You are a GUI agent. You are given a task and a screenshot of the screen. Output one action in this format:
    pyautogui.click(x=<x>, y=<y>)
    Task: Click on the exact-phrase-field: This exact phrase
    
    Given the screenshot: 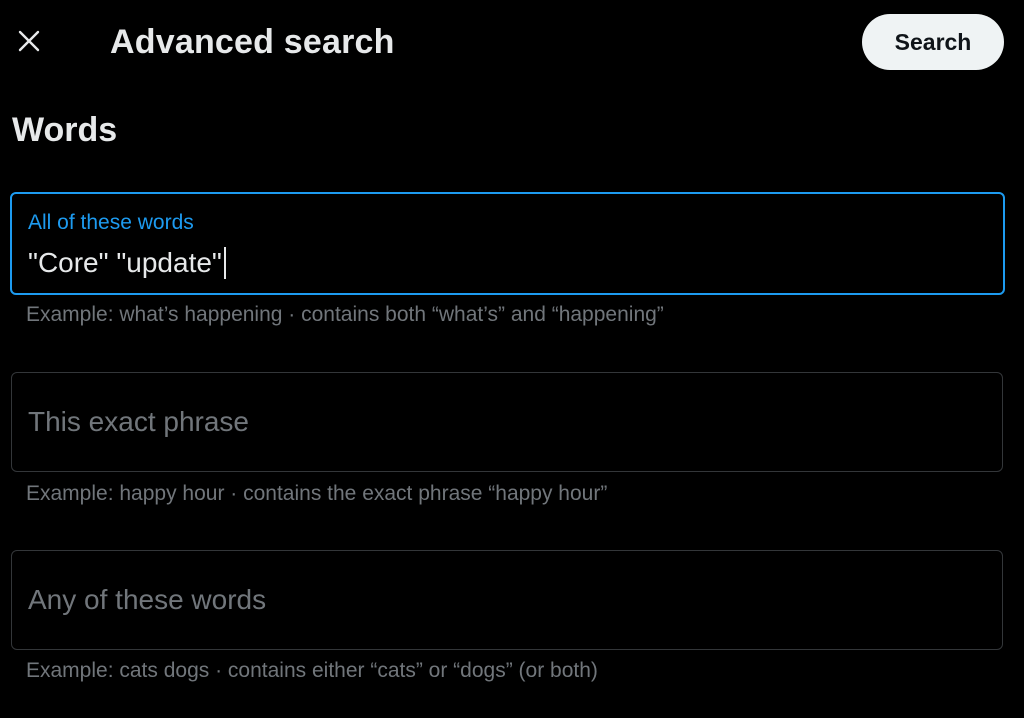 What is the action you would take?
    pyautogui.click(x=507, y=422)
    